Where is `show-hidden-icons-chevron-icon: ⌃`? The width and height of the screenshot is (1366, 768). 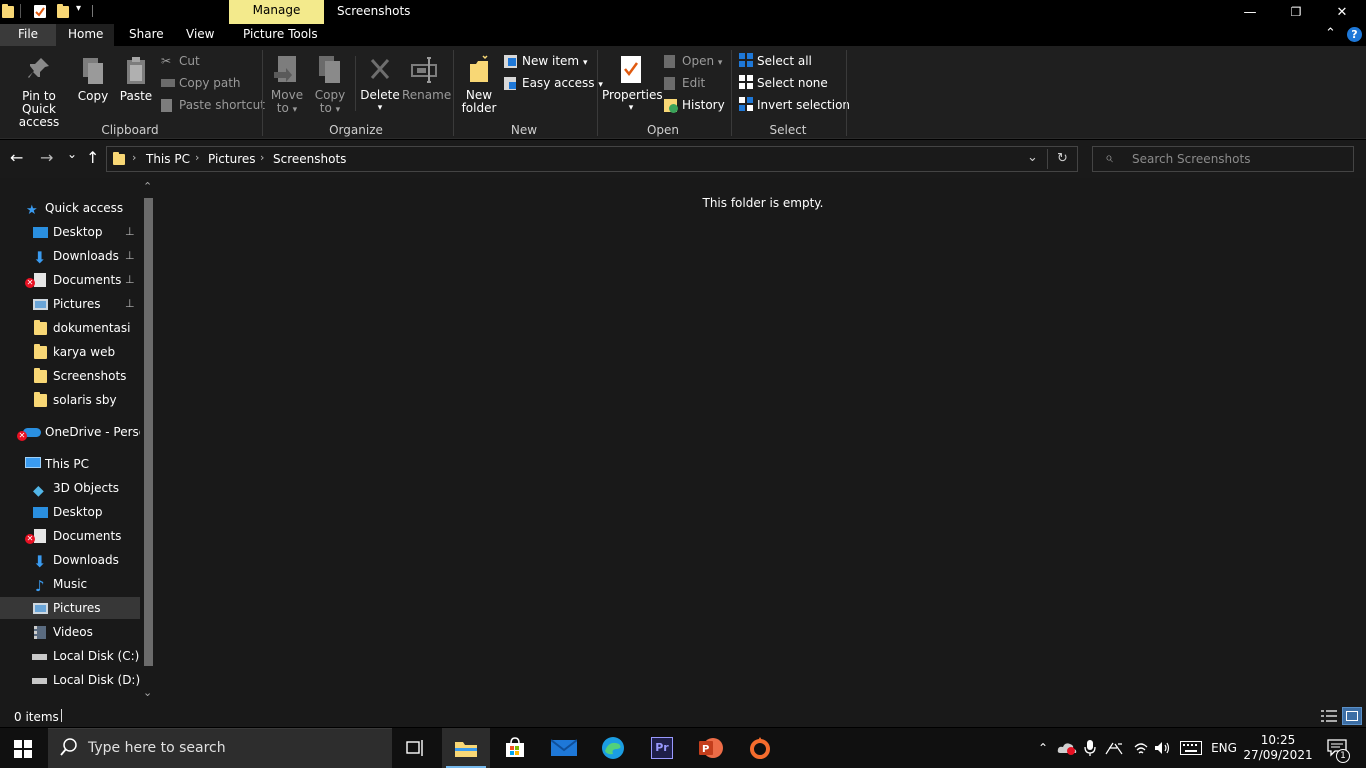 show-hidden-icons-chevron-icon: ⌃ is located at coordinates (1043, 748).